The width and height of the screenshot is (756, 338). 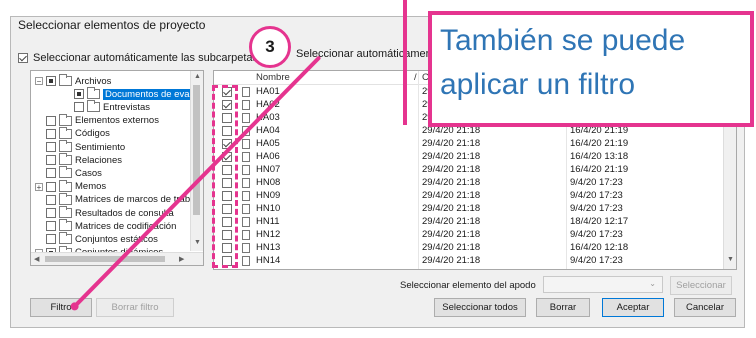 What do you see at coordinates (469, 209) in the screenshot?
I see `table-row: HN10 29/4/20 21:18 9/4/20 17:23` at bounding box center [469, 209].